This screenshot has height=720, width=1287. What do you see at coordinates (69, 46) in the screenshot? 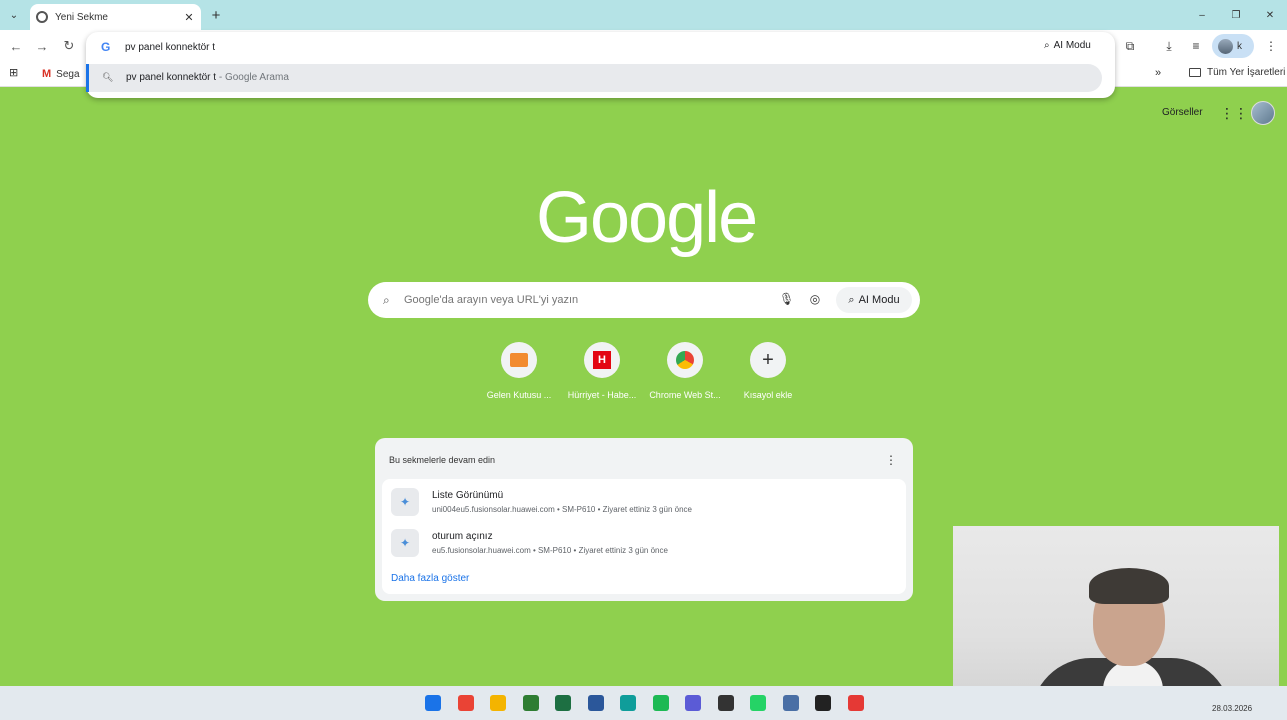
I see `reload-button: ↻` at bounding box center [69, 46].